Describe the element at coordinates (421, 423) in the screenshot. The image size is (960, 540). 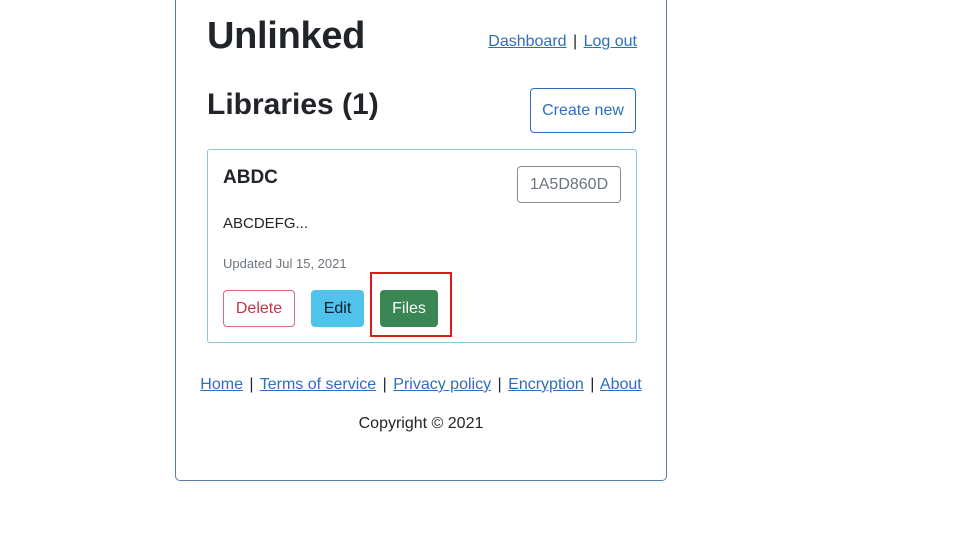
I see `copyright-text: Copyright © 2021` at that location.